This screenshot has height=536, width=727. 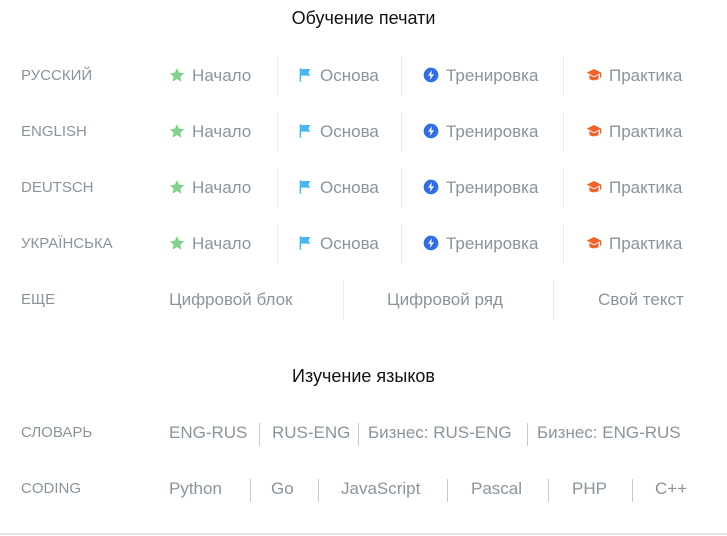 What do you see at coordinates (380, 489) in the screenshot?
I see `coding-javascript-link: JavaScript` at bounding box center [380, 489].